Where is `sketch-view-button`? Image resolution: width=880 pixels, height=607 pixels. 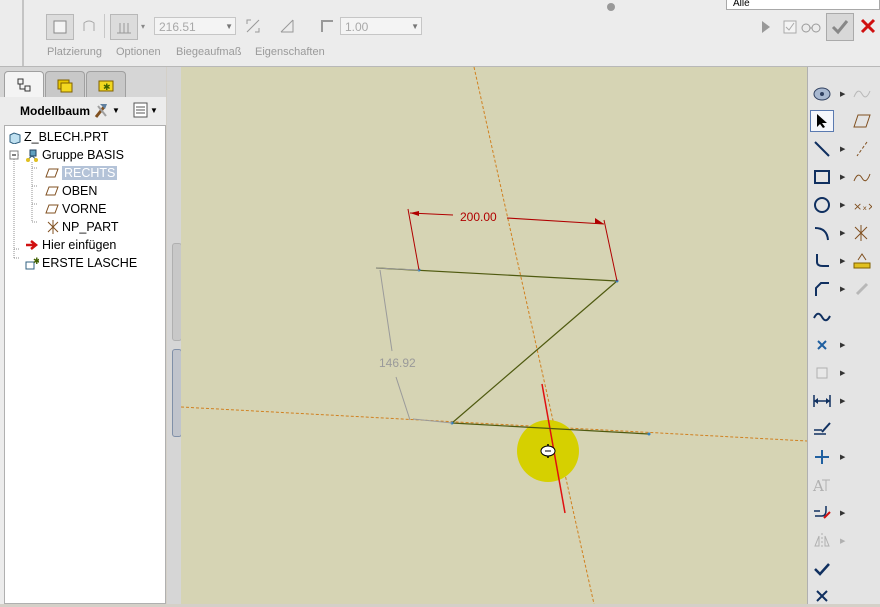
sketch-view-button is located at coordinates (822, 94).